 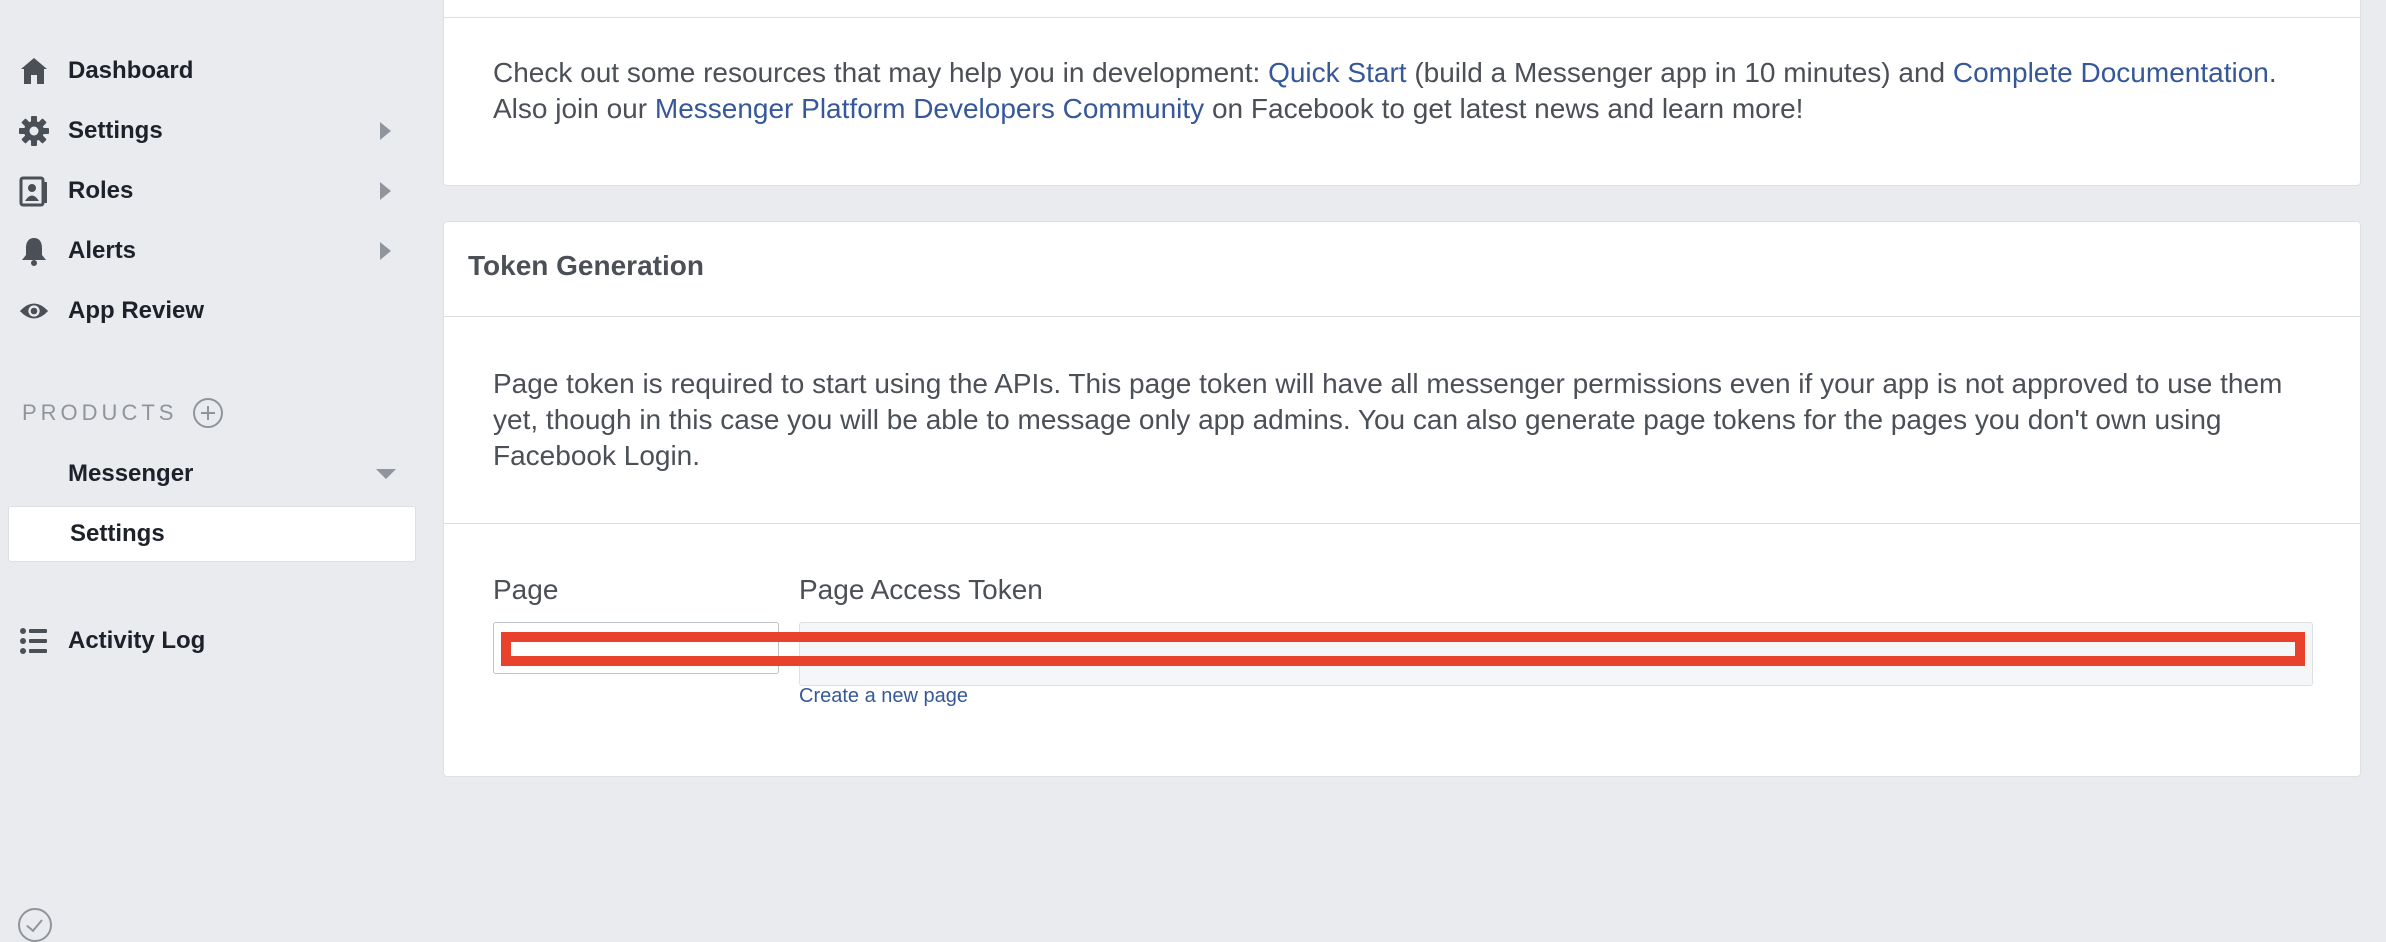 I want to click on sidebar-item-alerts: Alerts, so click(x=208, y=251).